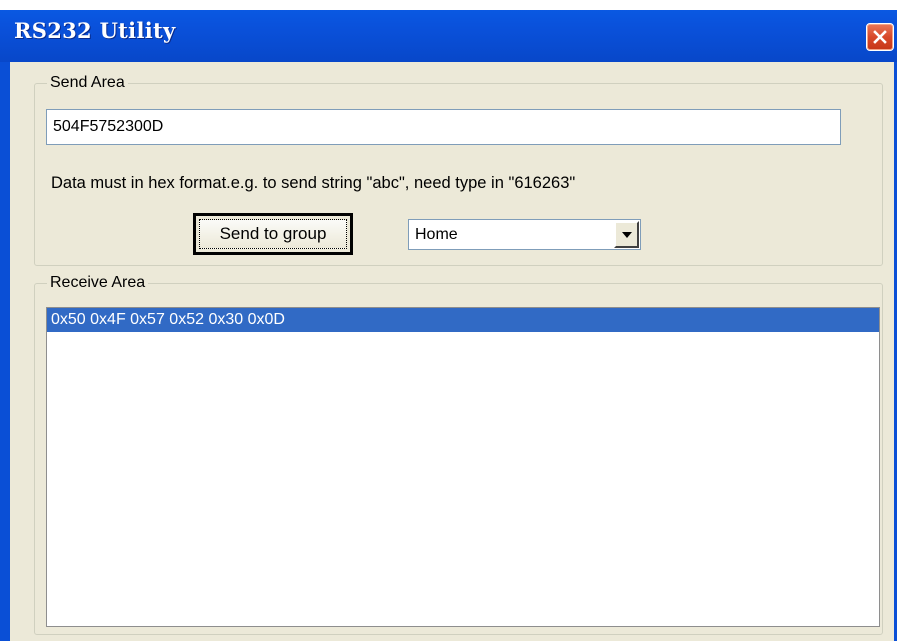  I want to click on group-select-value: Home, so click(436, 234).